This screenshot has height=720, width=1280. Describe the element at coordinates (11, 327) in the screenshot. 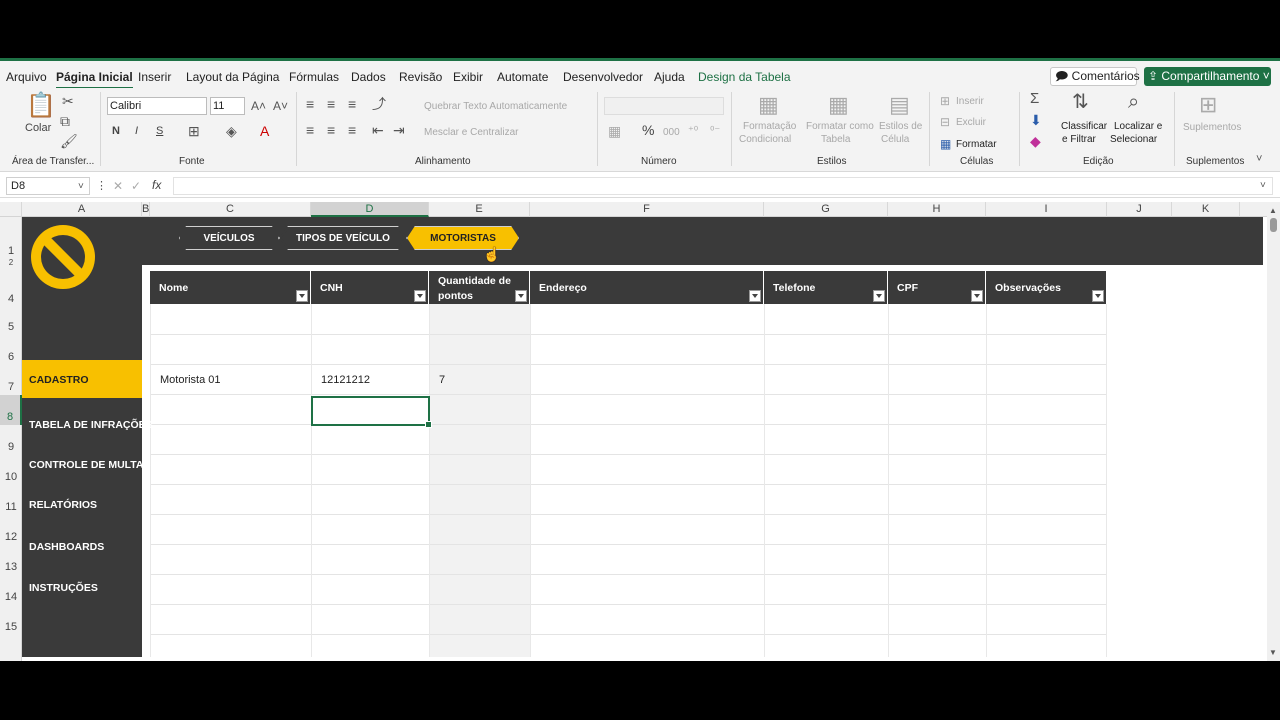

I see `row-header: 5` at that location.